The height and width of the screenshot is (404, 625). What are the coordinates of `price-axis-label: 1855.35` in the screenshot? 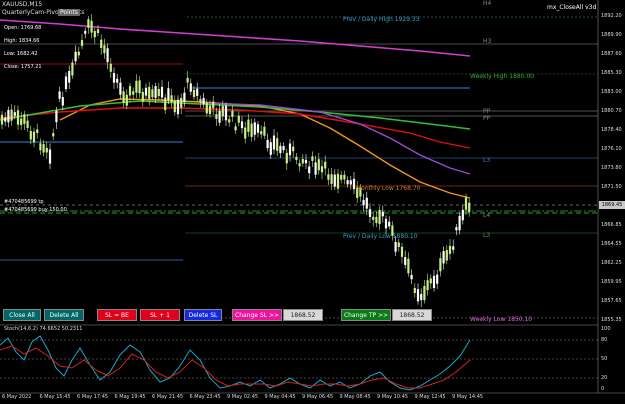 It's located at (611, 320).